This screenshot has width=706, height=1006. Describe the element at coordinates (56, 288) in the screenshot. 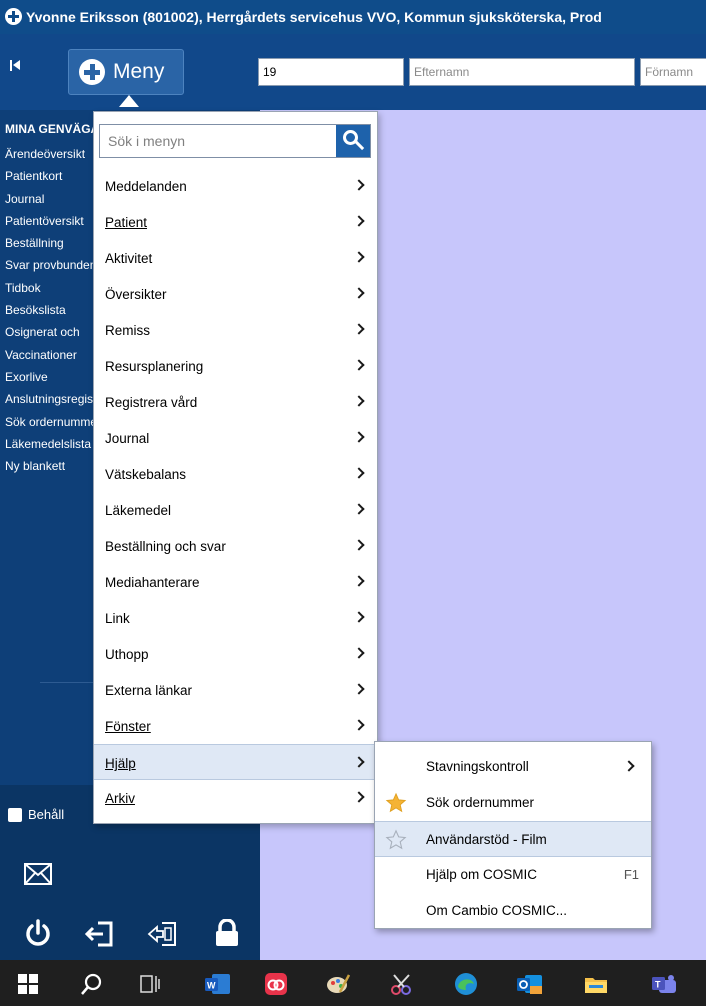

I see `favorite-item: Tidbok` at that location.